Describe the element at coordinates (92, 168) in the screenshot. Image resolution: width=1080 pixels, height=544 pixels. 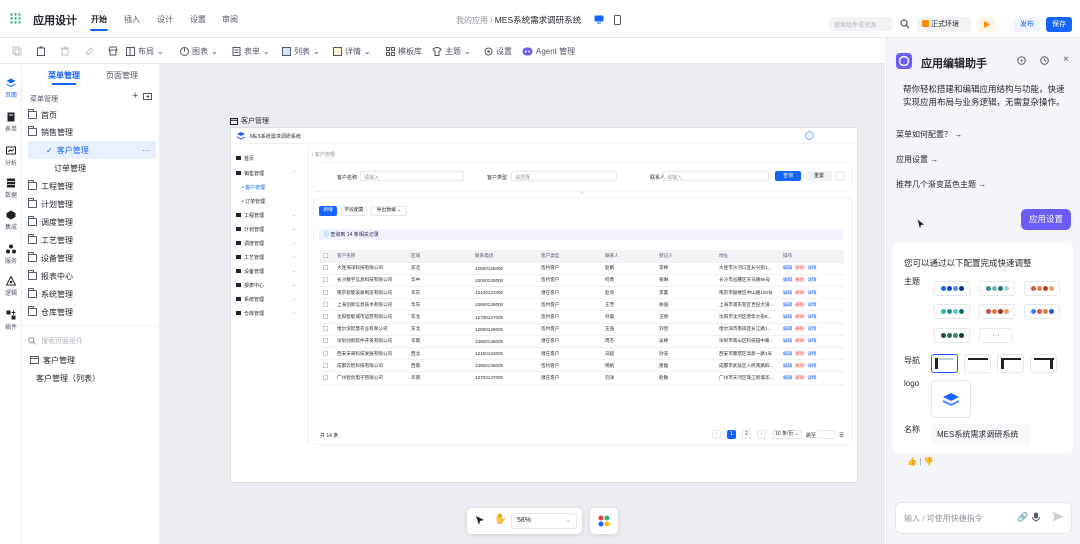
I see `menu-item-orders: 订单管理` at that location.